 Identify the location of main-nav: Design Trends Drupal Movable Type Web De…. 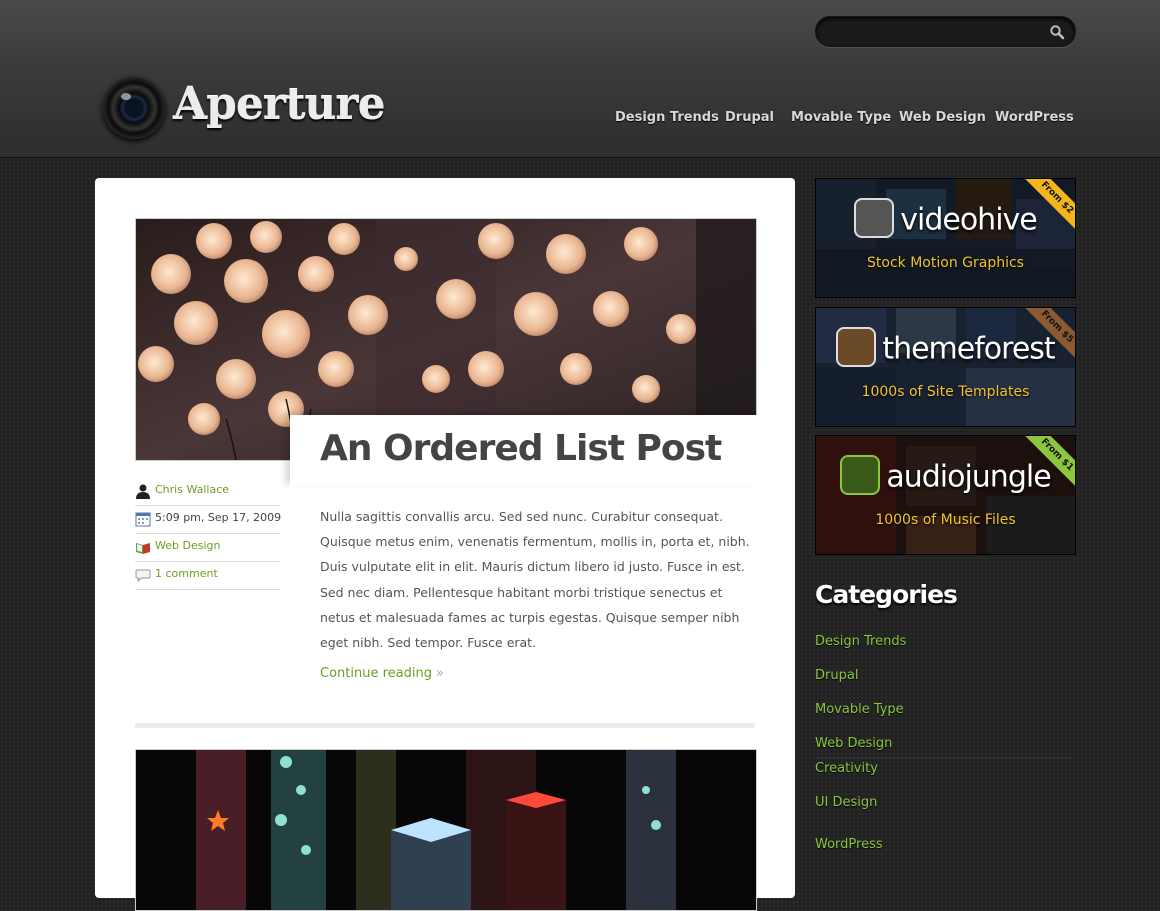
(838, 120).